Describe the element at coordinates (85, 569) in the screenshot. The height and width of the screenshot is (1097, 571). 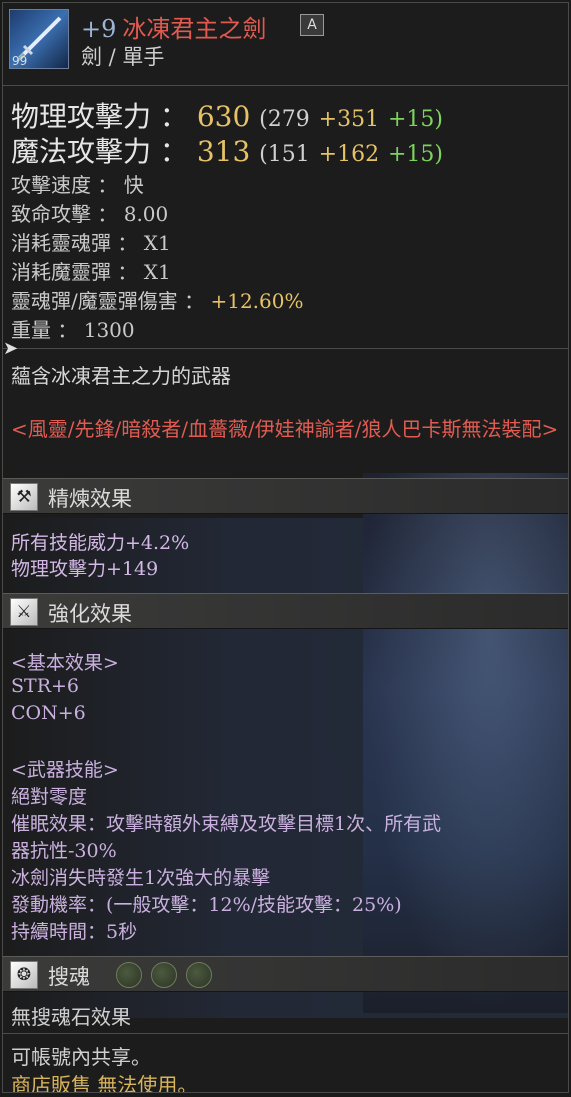
I see `refine-effect-line: 物理攻擊力+149` at that location.